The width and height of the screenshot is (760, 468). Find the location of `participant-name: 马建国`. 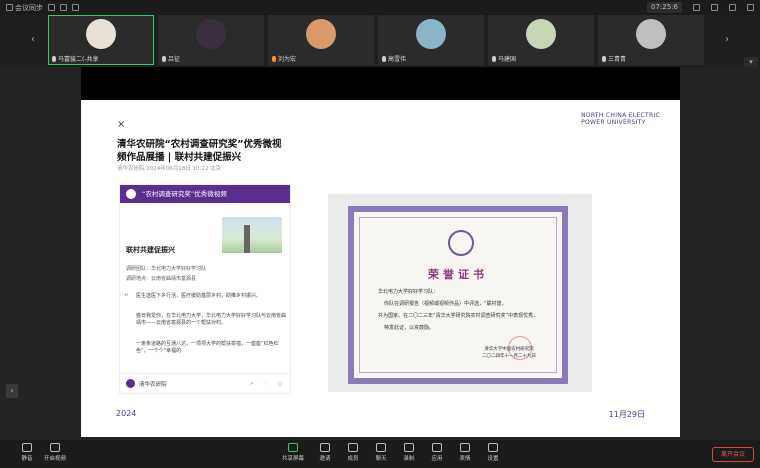

participant-name: 马建国 is located at coordinates (507, 59).